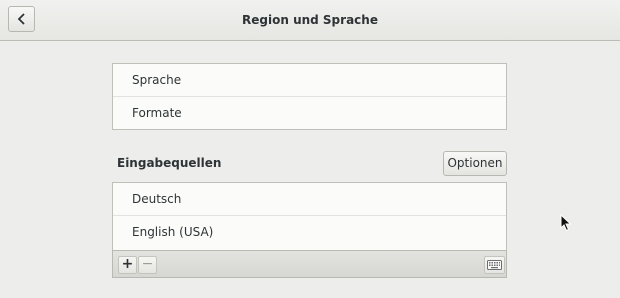 This screenshot has width=620, height=298. I want to click on add-input-source-button: +, so click(127, 265).